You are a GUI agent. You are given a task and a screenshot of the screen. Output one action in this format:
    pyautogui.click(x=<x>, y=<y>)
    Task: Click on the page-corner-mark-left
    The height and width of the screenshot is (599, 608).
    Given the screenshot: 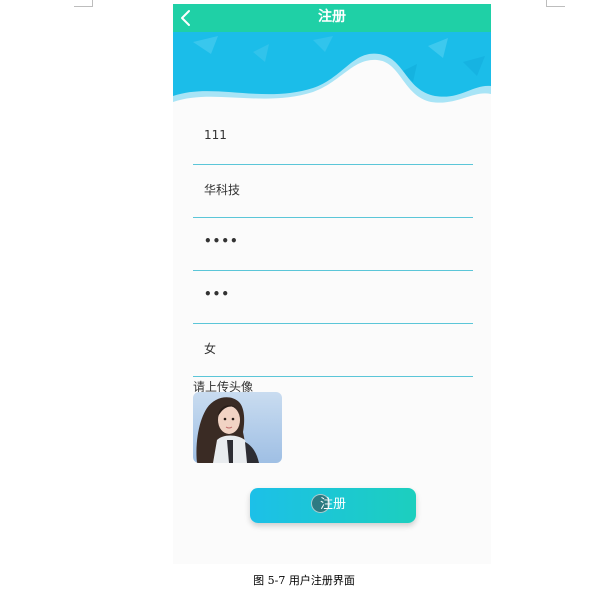 What is the action you would take?
    pyautogui.click(x=83, y=3)
    